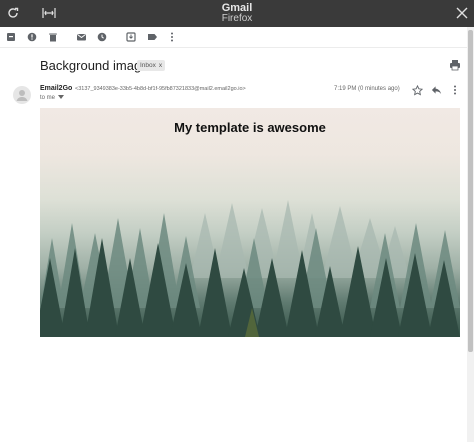 This screenshot has width=474, height=442. What do you see at coordinates (367, 89) in the screenshot?
I see `email-timestamp: 7:19 PM (0 minutes ago)` at bounding box center [367, 89].